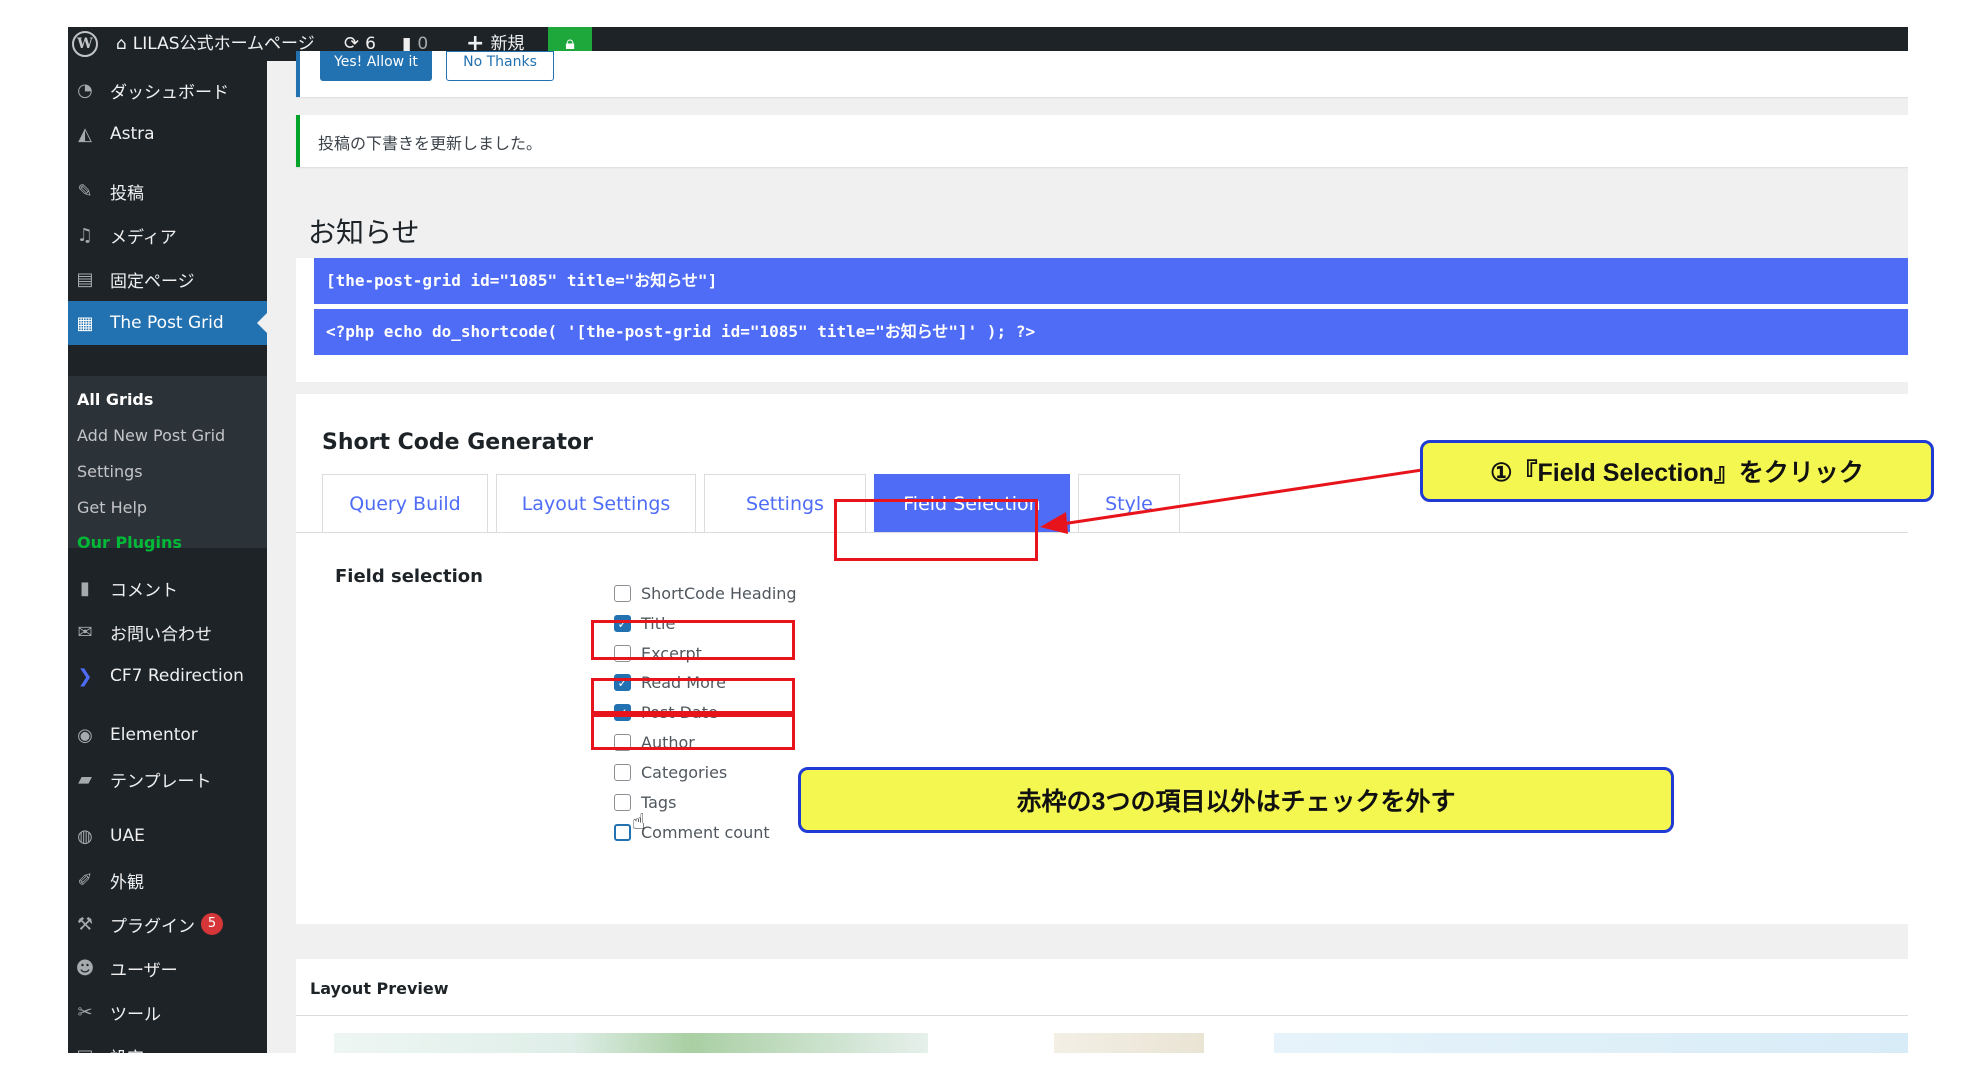 The width and height of the screenshot is (1980, 1080). I want to click on arrow-head, so click(1054, 523).